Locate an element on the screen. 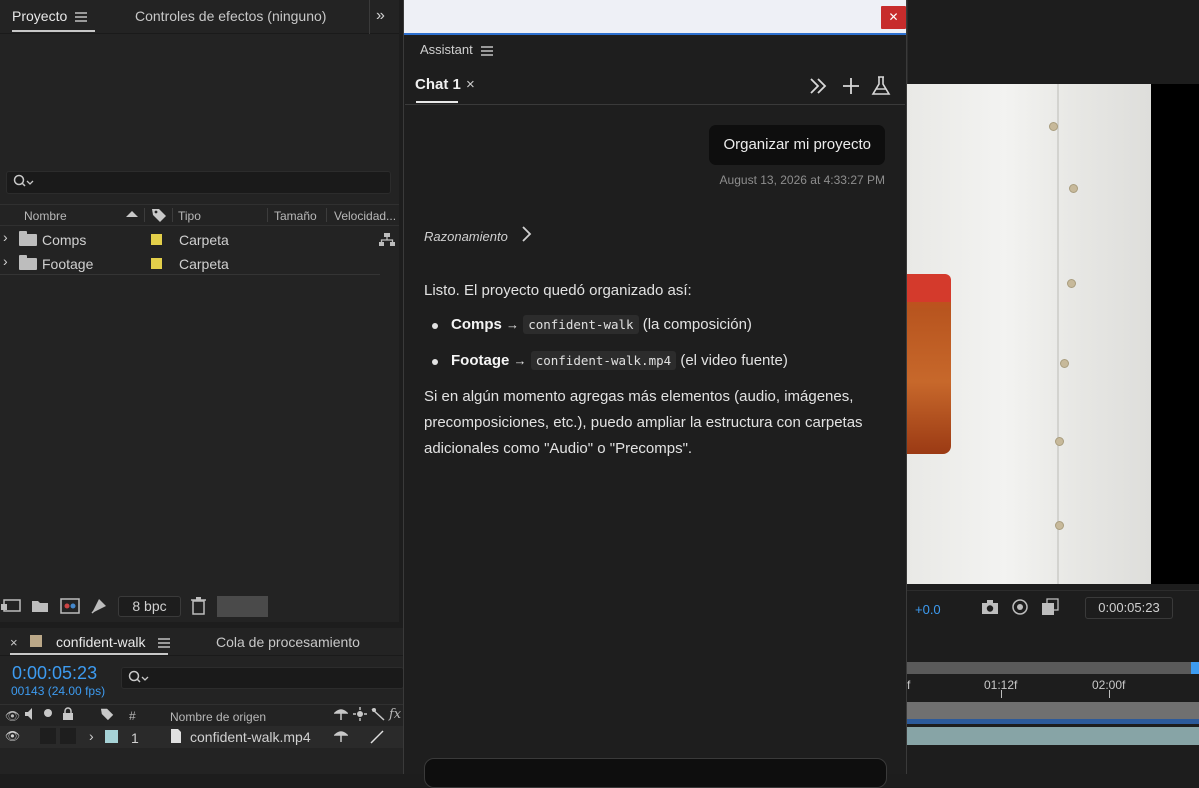  viewer-timecode: 0:00:05:23 is located at coordinates (1129, 608).